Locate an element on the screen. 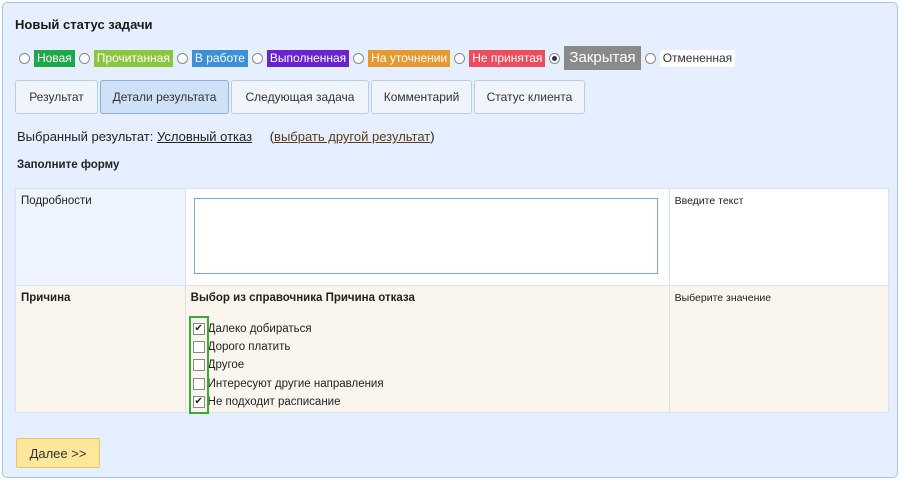 The width and height of the screenshot is (900, 480). status-radio-rejected is located at coordinates (460, 58).